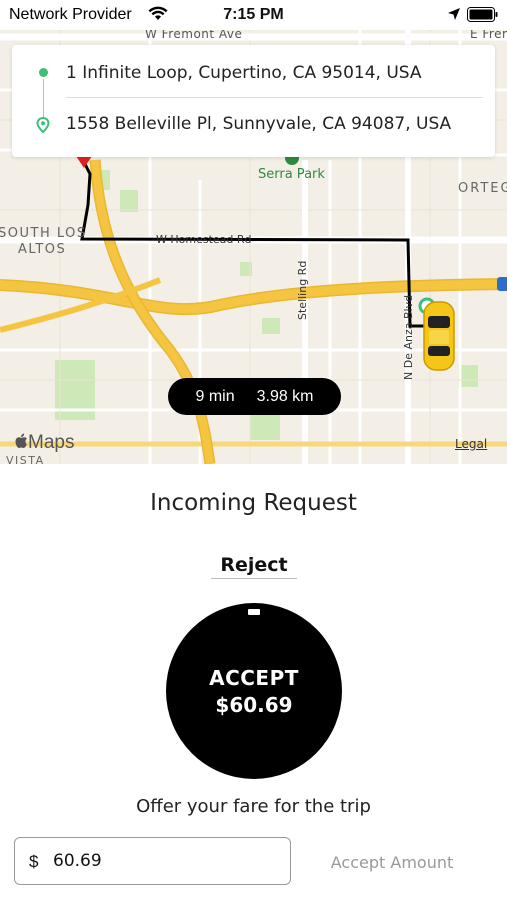  What do you see at coordinates (408, 337) in the screenshot?
I see `map-label-de-anza: N De Anza Blvd` at bounding box center [408, 337].